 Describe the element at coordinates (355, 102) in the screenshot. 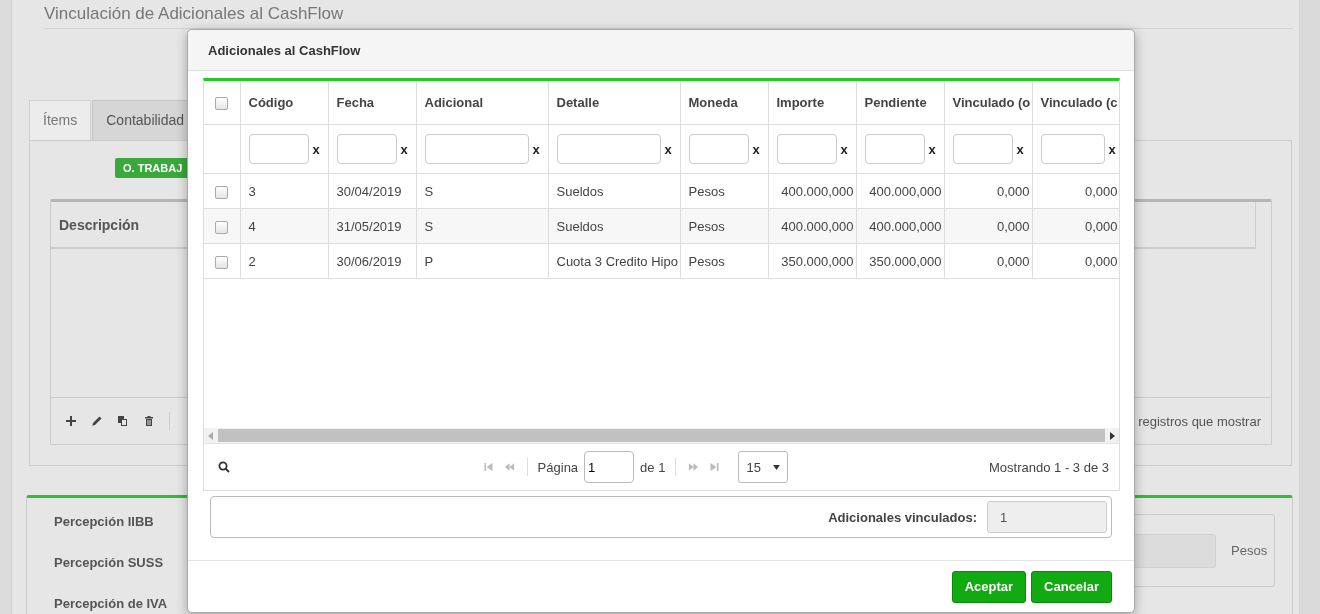

I see `column-header: Fecha` at that location.